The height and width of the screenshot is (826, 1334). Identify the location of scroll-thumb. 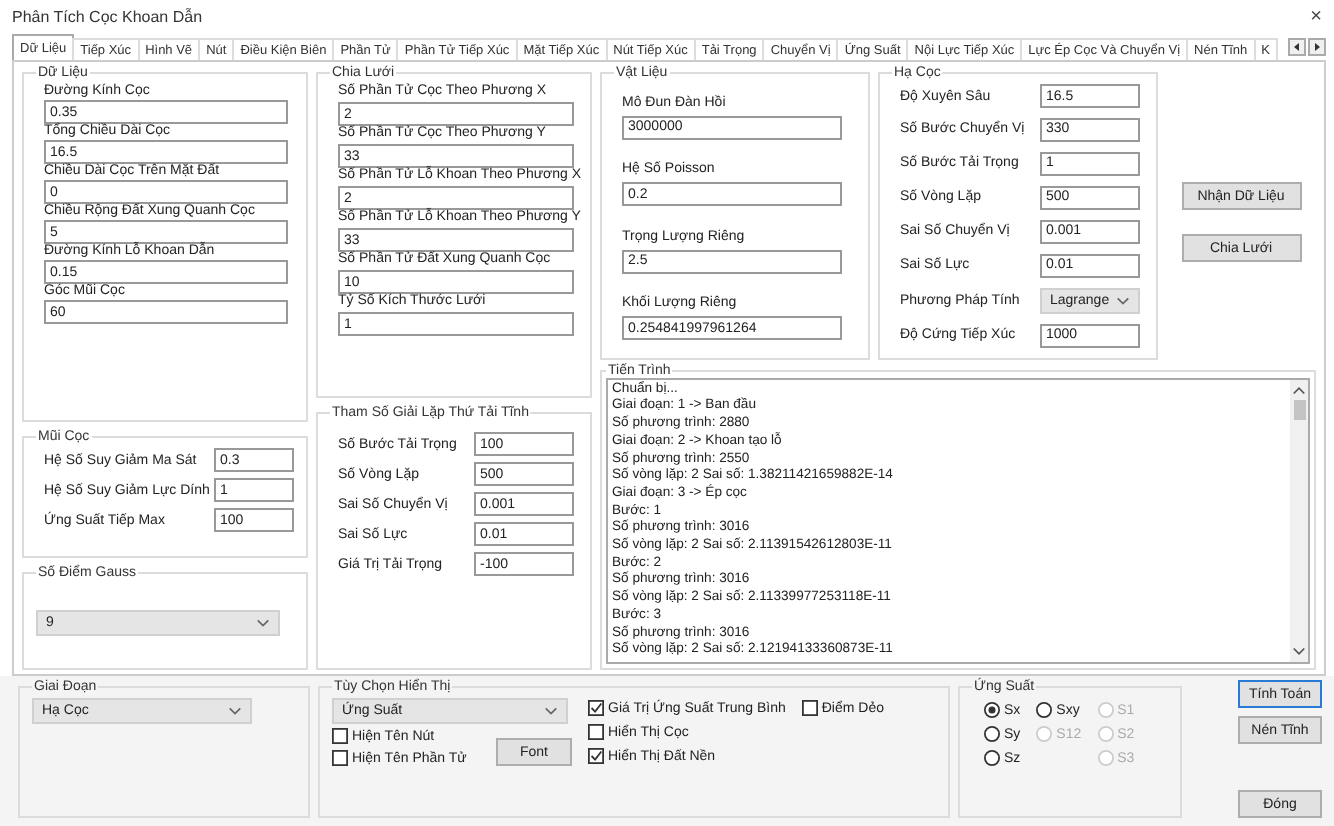
(1299, 409).